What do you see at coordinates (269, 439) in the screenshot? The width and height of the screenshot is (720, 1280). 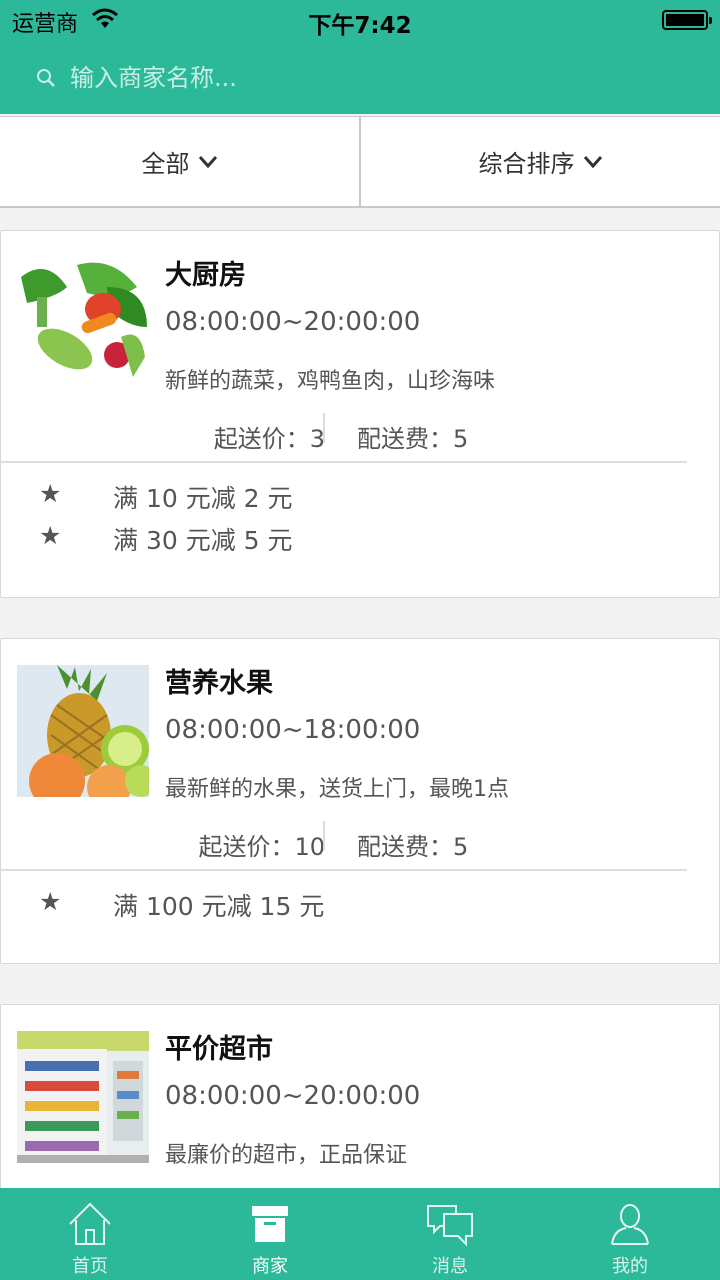 I see `min-order-price: 起送价：3` at bounding box center [269, 439].